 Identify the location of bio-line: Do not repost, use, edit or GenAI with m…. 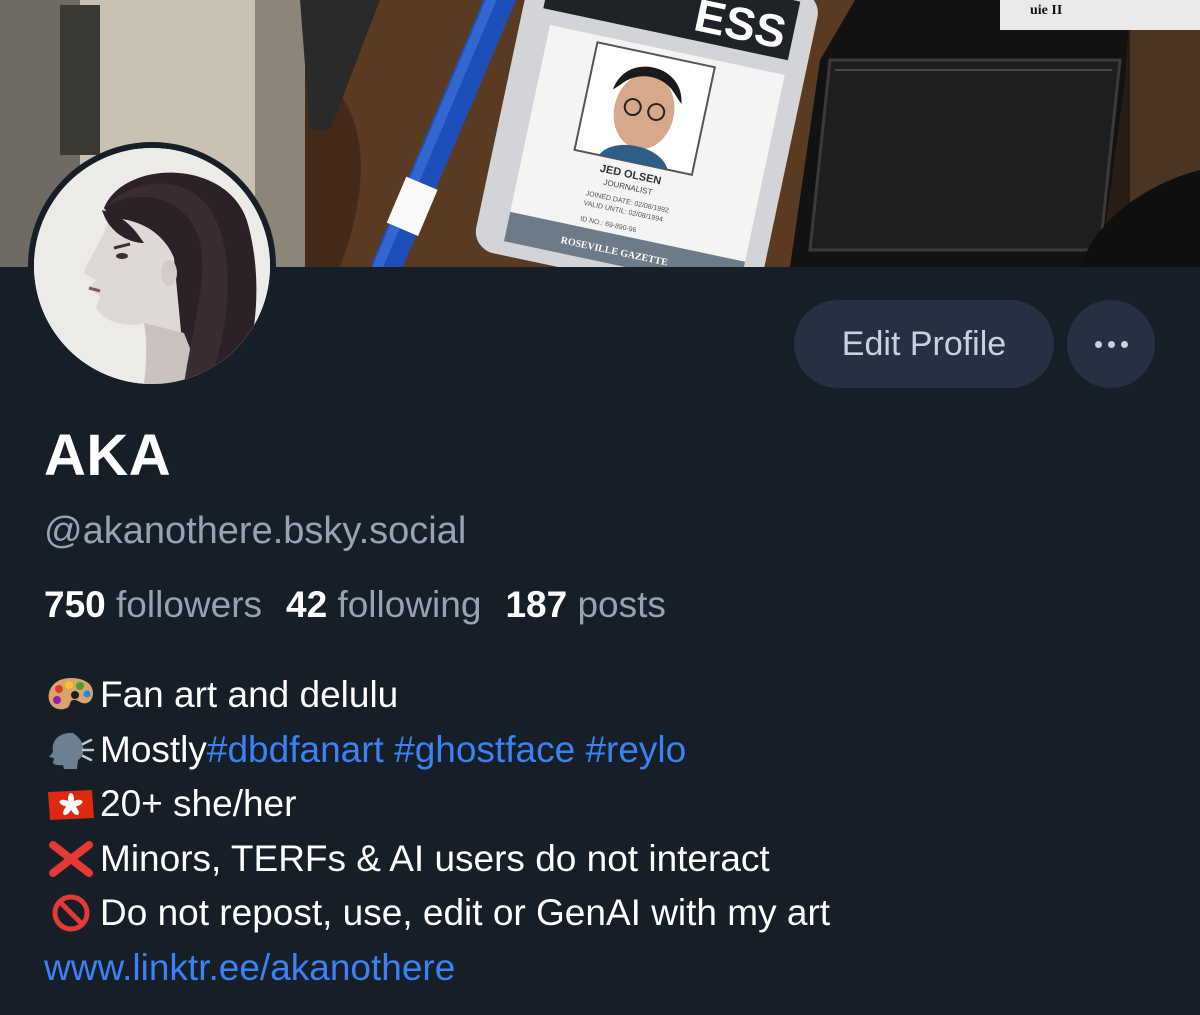
(437, 913).